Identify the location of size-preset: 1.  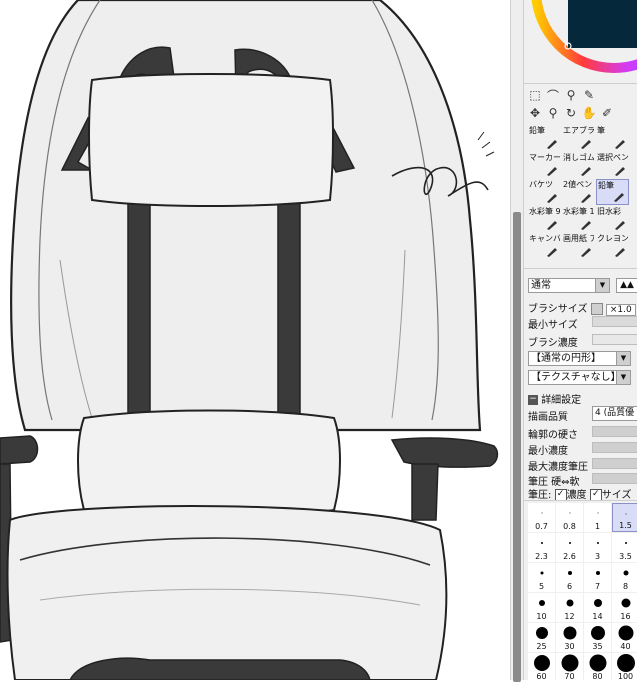
(597, 517).